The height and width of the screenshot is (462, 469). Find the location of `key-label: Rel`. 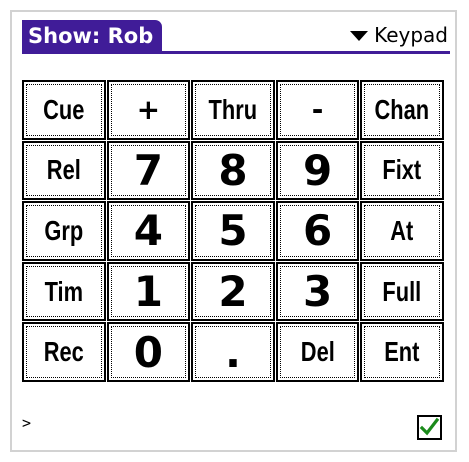

key-label: Rel is located at coordinates (63, 170).